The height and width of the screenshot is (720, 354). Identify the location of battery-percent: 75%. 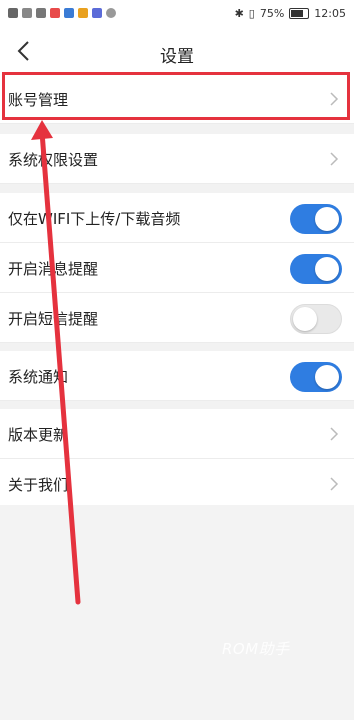
(272, 13).